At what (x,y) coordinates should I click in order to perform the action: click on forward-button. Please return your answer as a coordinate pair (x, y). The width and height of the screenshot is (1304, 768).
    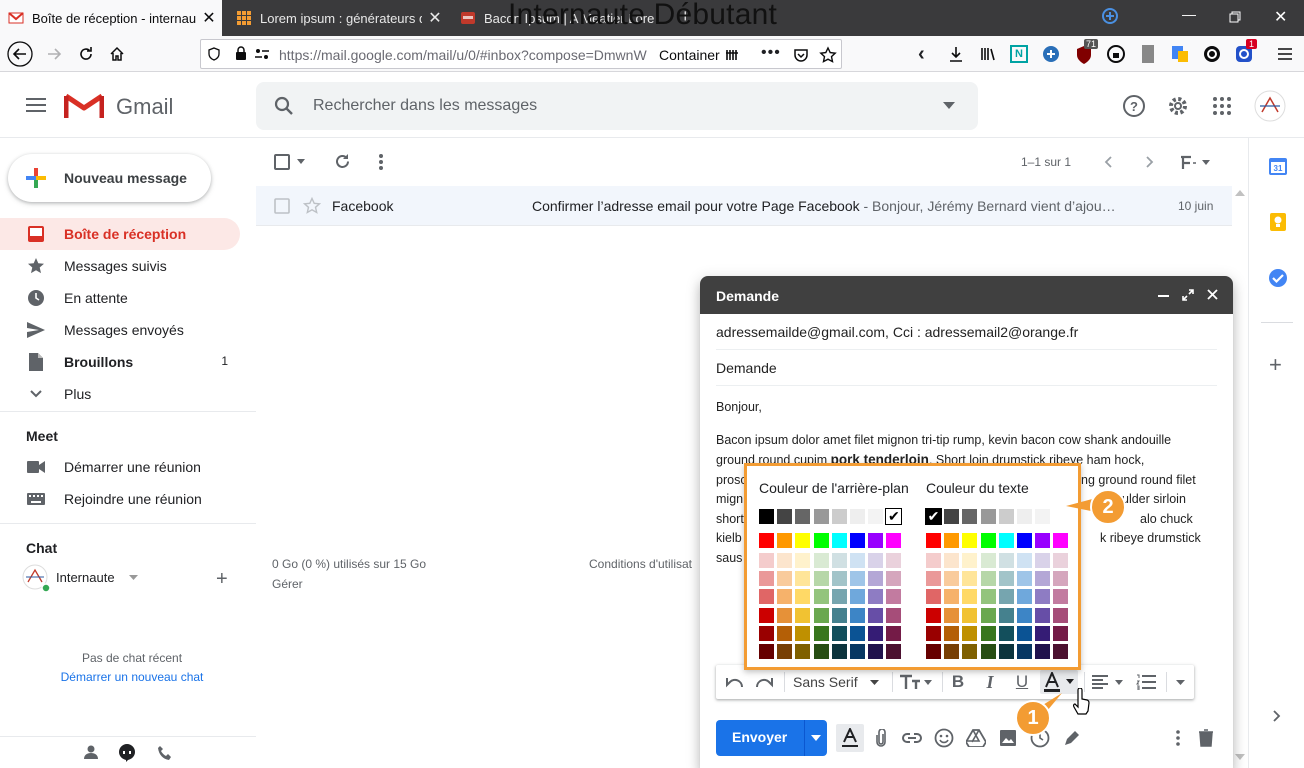
    Looking at the image, I should click on (54, 54).